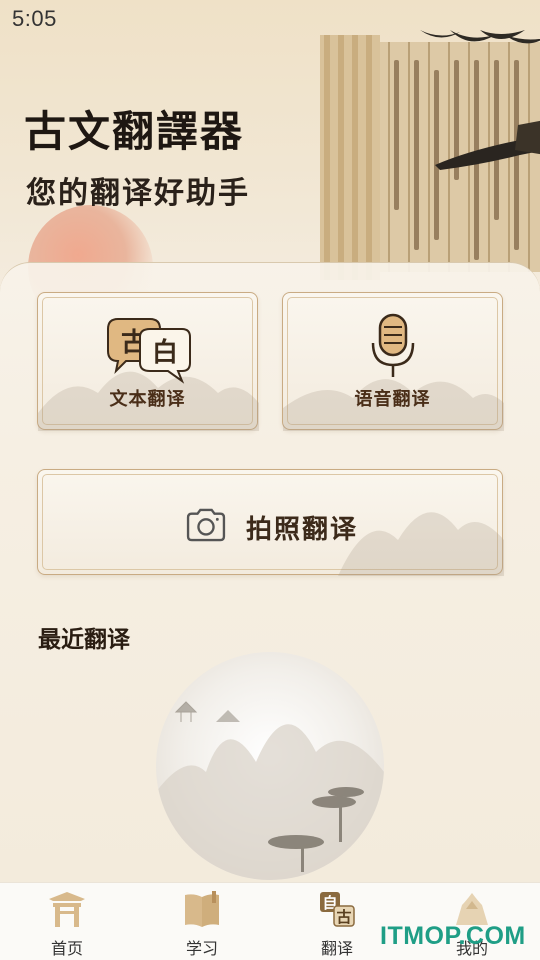 The height and width of the screenshot is (960, 540). Describe the element at coordinates (392, 399) in the screenshot. I see `voice-translate-label: 语音翻译` at that location.